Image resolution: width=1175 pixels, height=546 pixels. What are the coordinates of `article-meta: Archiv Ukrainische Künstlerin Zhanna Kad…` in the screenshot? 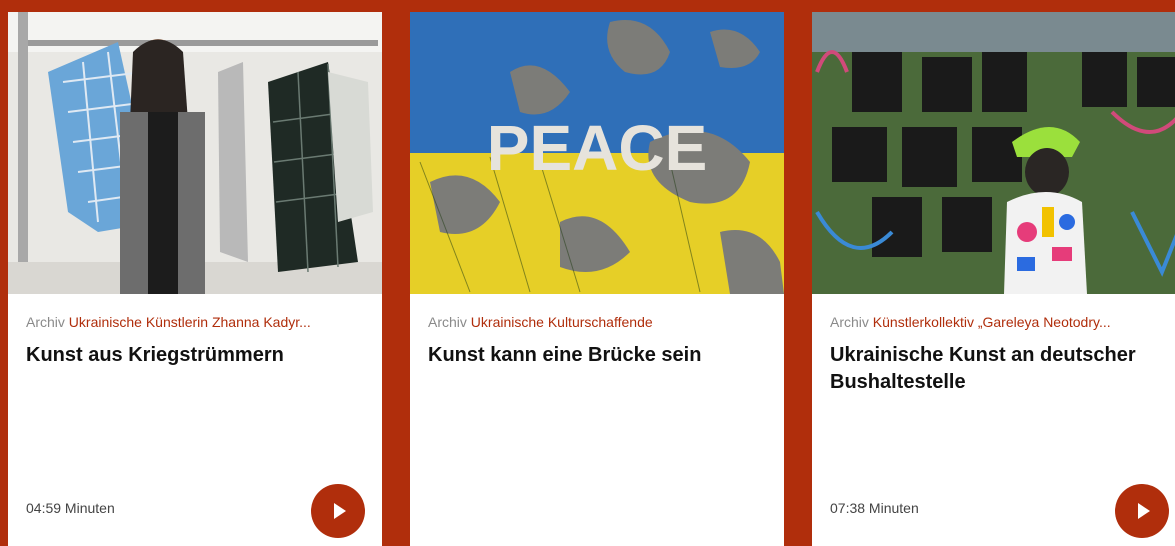 It's located at (197, 322).